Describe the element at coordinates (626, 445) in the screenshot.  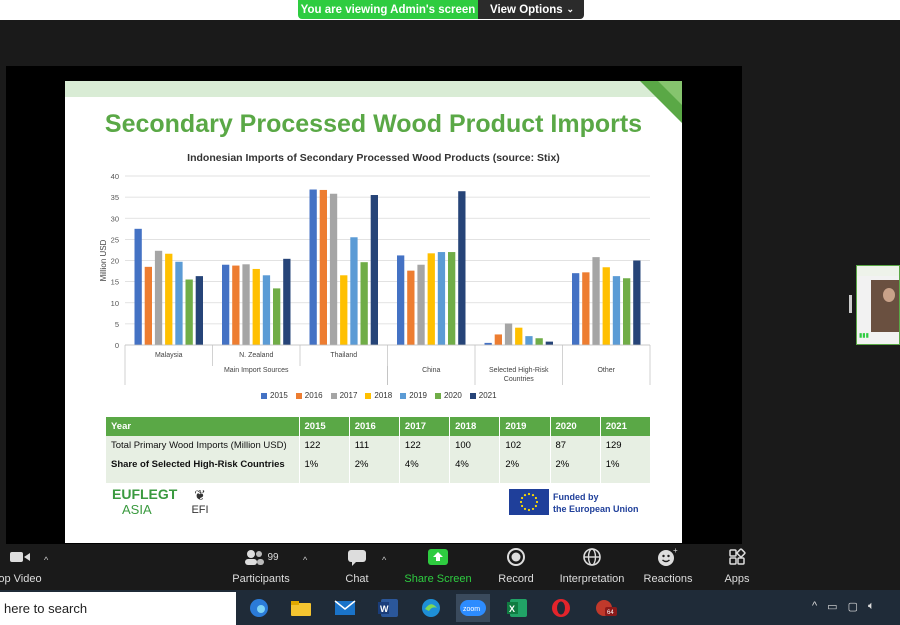
I see `table-cell: 129` at that location.